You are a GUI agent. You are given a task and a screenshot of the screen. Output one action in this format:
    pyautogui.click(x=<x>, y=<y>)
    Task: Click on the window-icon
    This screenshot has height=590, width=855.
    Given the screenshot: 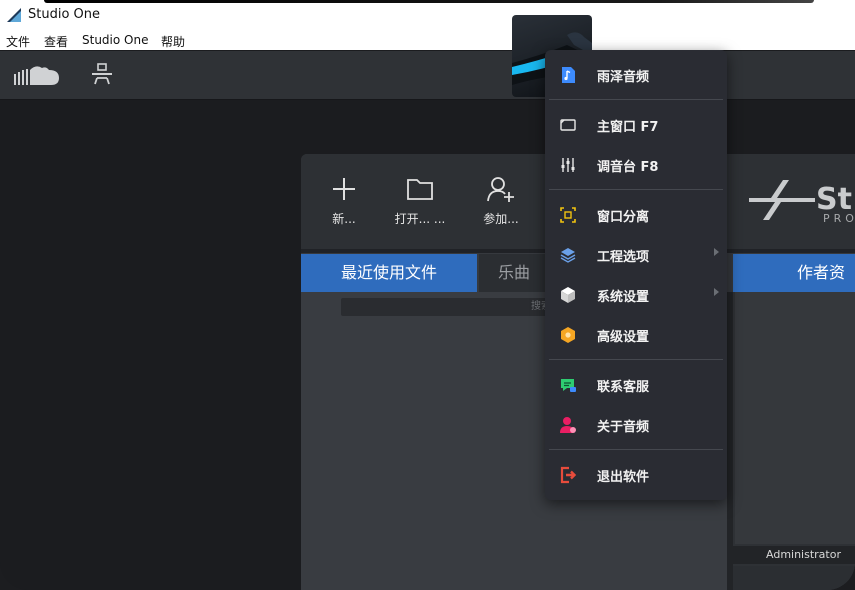 What is the action you would take?
    pyautogui.click(x=568, y=125)
    